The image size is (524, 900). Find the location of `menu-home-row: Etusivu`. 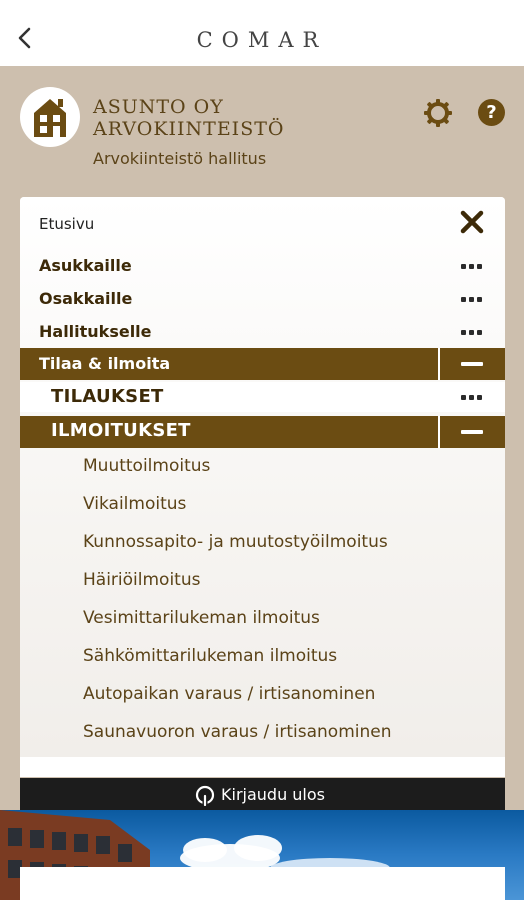

menu-home-row: Etusivu is located at coordinates (262, 222).